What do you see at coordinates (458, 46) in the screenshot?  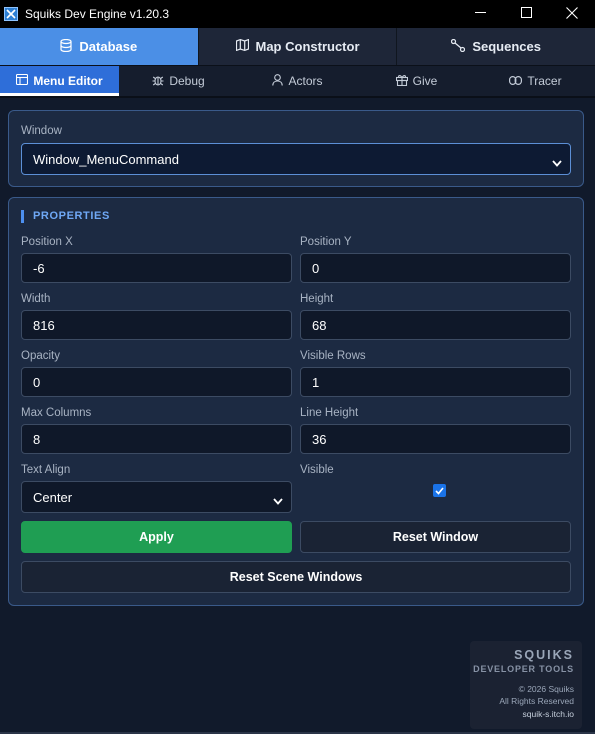 I see `nodes-icon` at bounding box center [458, 46].